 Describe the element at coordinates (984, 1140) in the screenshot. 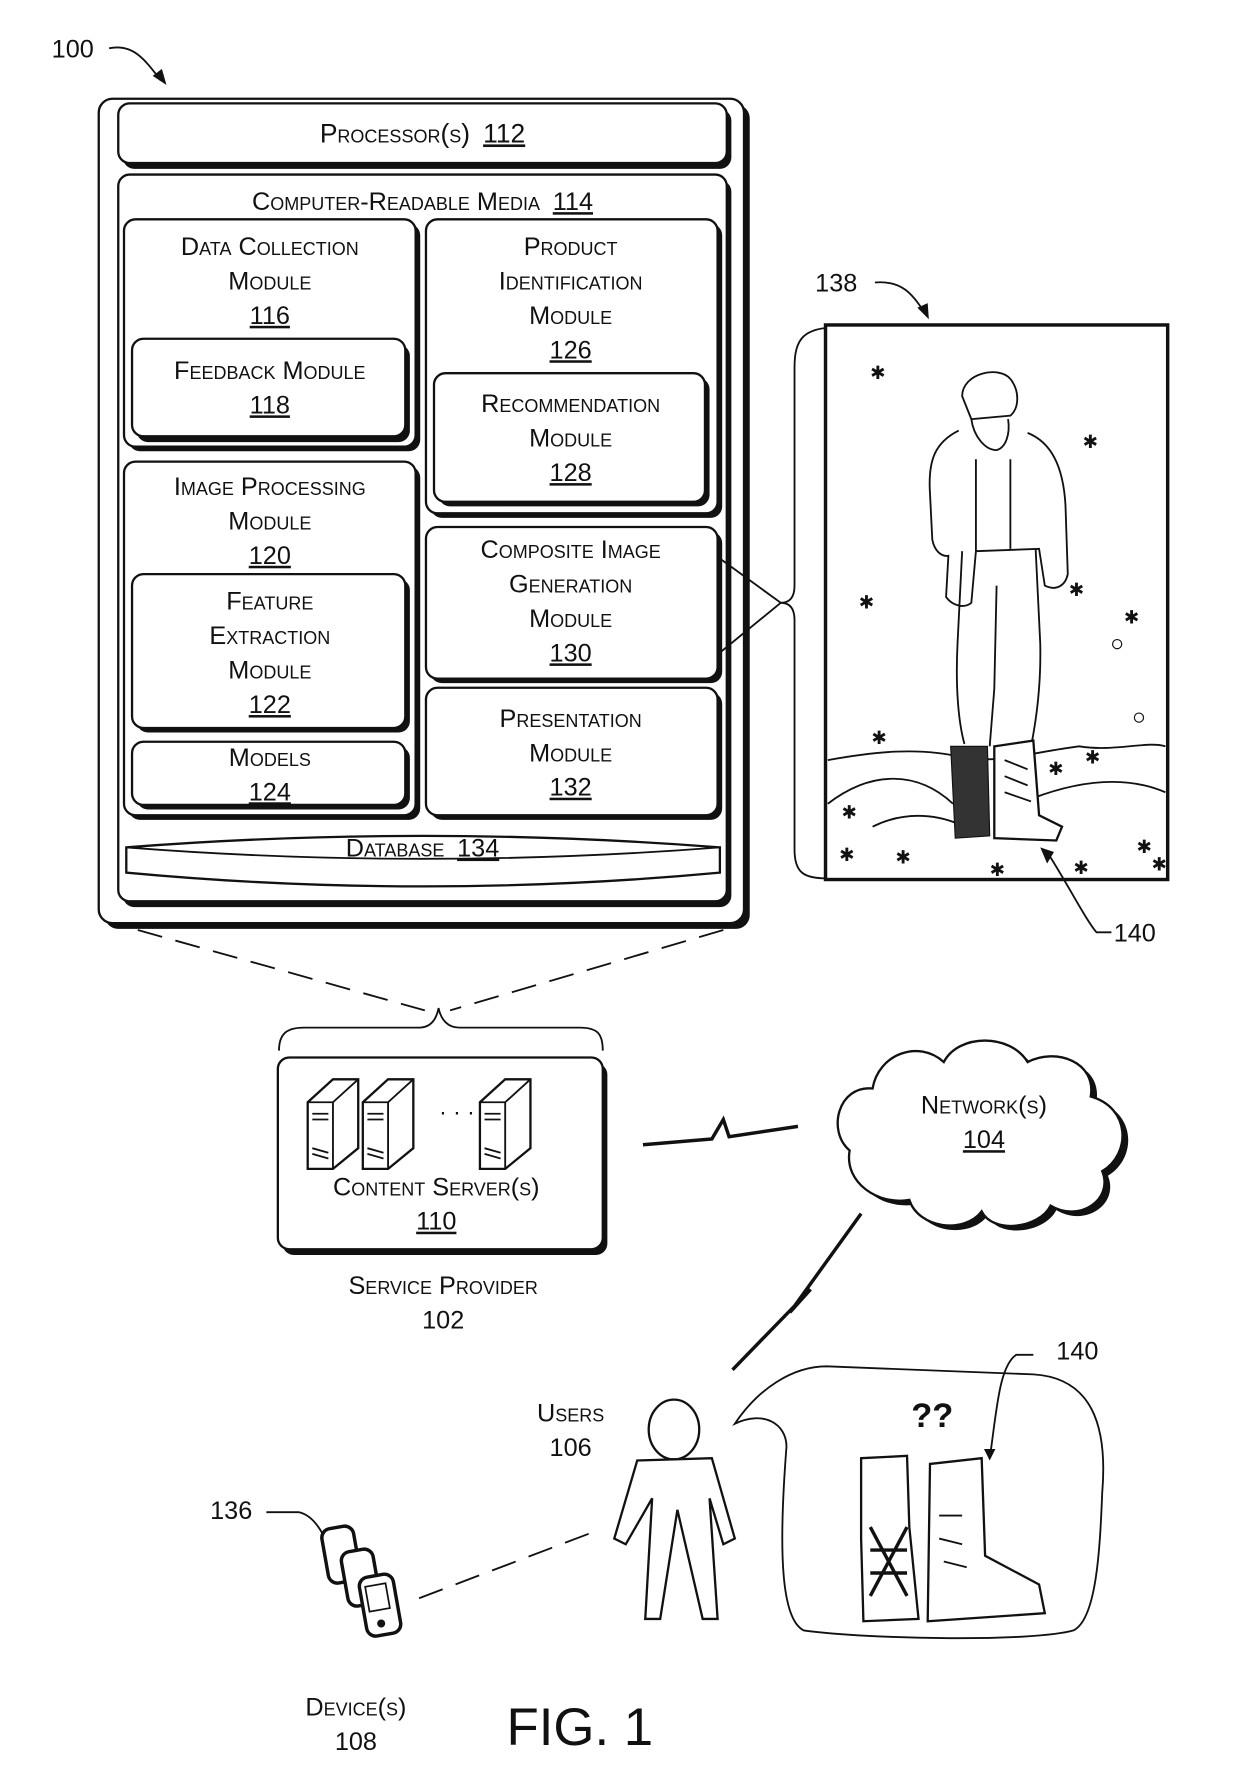

I see `network-ref: 104` at that location.